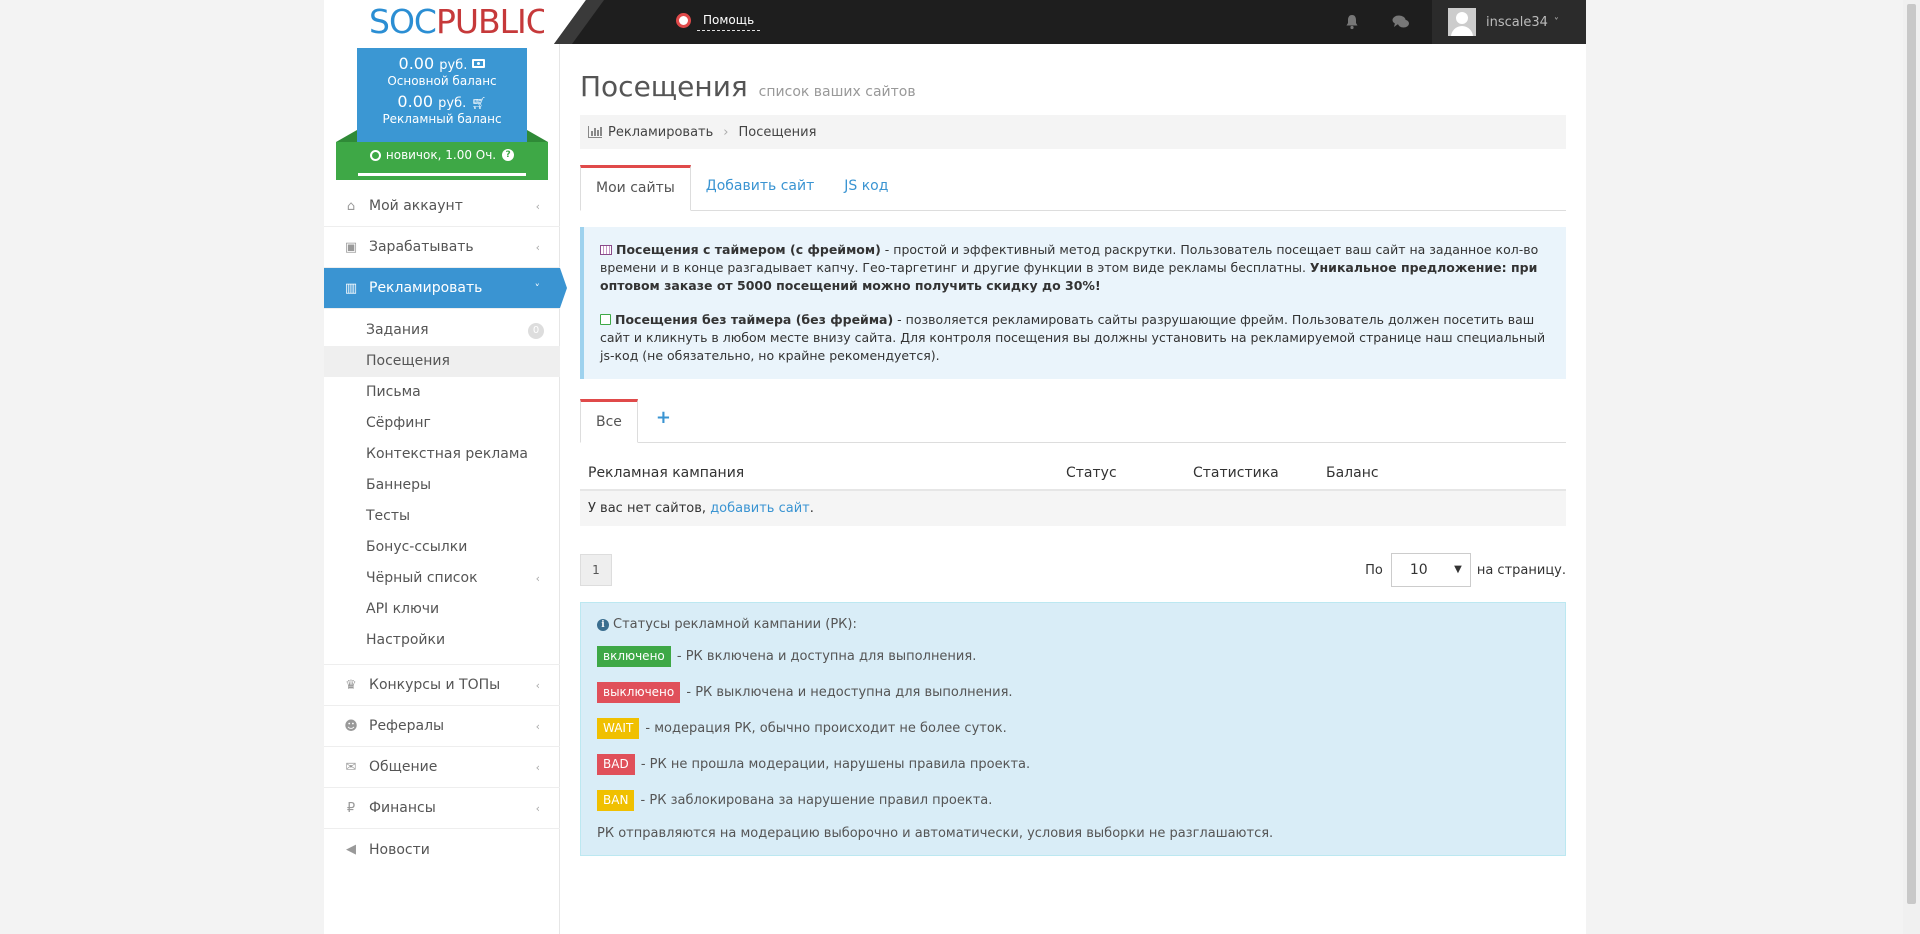 The height and width of the screenshot is (934, 1920). What do you see at coordinates (1442, 474) in the screenshot?
I see `column-balance: Баланс` at bounding box center [1442, 474].